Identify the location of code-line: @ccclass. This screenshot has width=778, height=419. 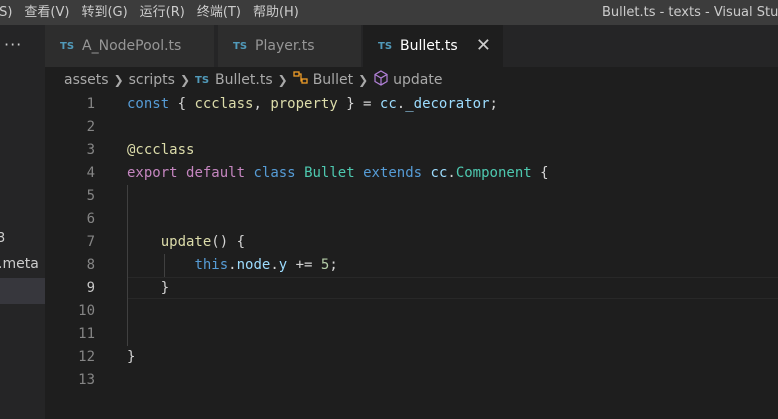
(160, 150).